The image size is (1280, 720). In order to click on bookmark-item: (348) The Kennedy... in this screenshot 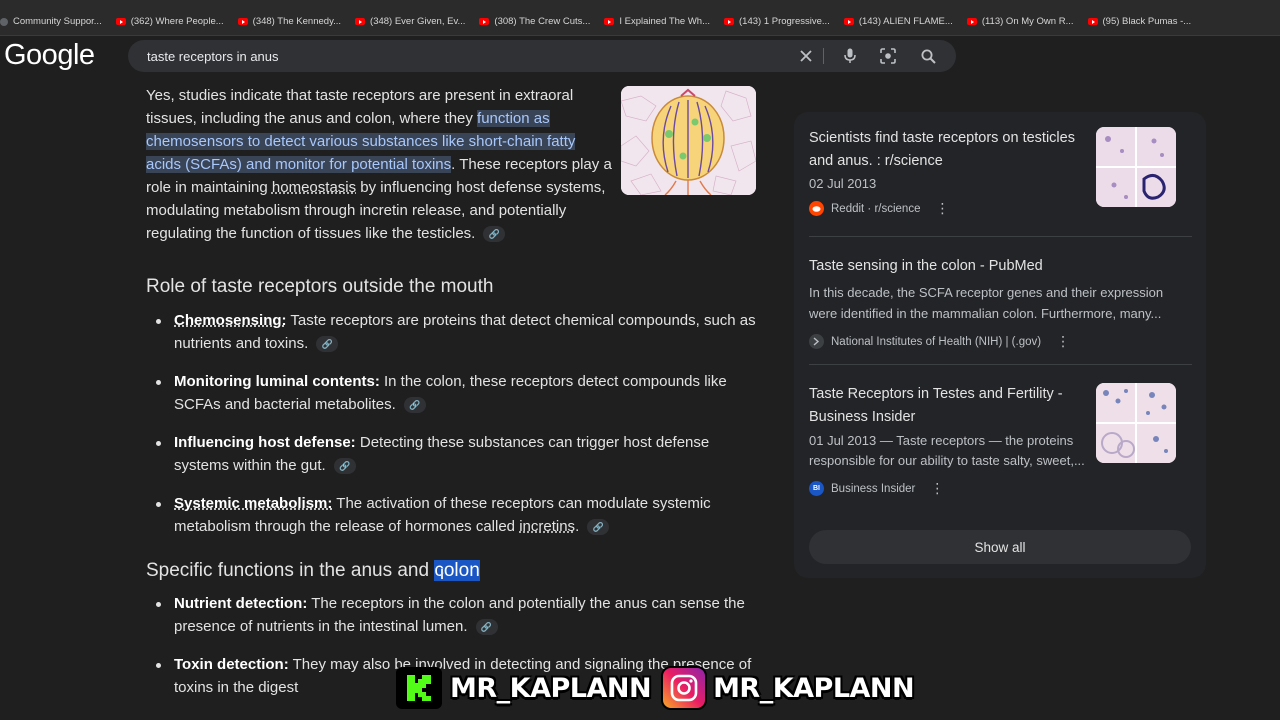, I will do `click(289, 21)`.